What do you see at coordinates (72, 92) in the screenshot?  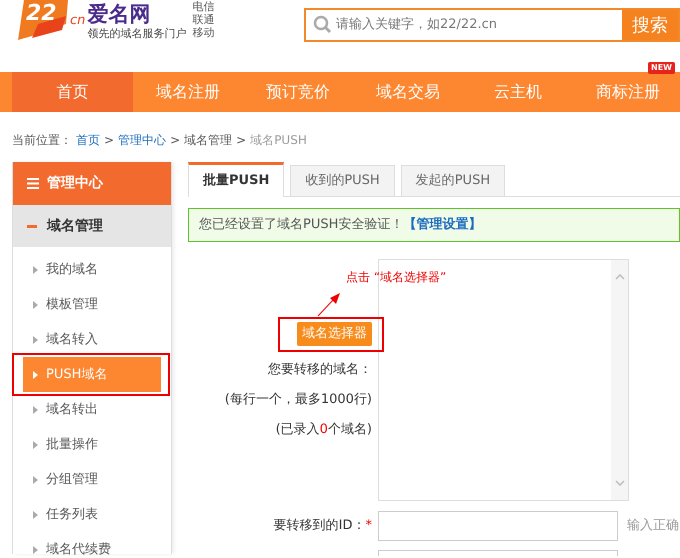 I see `nav-link: 首页` at bounding box center [72, 92].